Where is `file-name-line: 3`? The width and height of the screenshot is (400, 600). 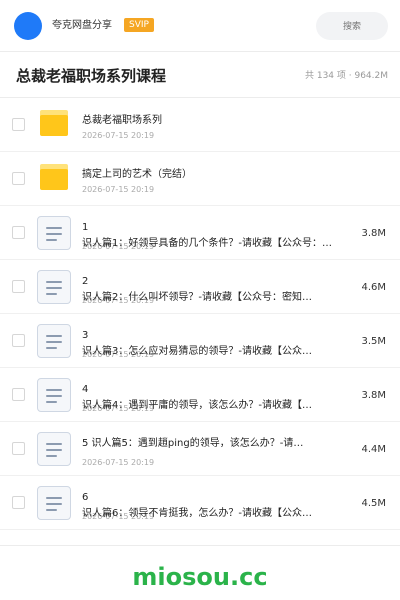
file-name-line: 3 is located at coordinates (85, 335).